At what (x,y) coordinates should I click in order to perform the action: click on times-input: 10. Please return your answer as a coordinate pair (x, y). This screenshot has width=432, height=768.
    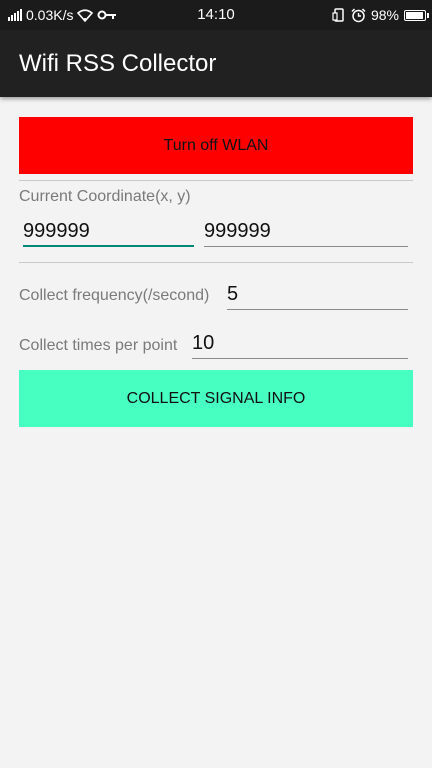
    Looking at the image, I should click on (300, 344).